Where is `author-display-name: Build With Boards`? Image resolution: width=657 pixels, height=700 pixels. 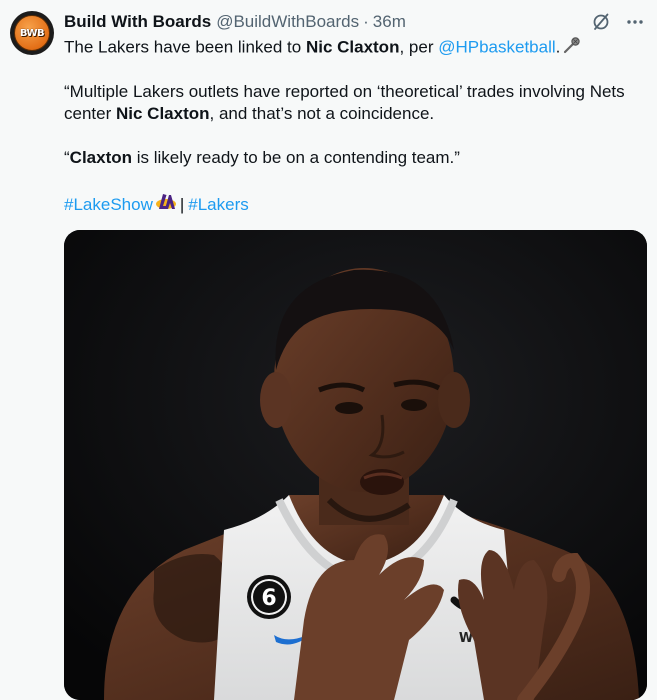 author-display-name: Build With Boards is located at coordinates (137, 22).